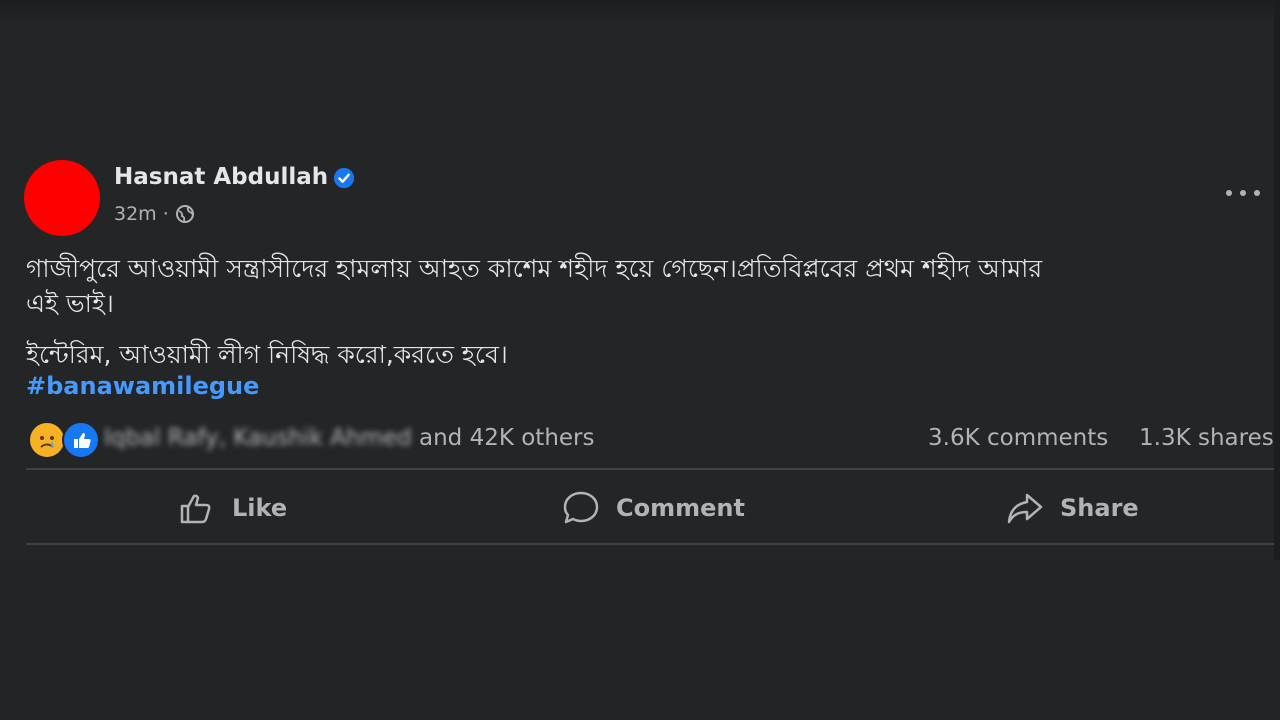  Describe the element at coordinates (184, 214) in the screenshot. I see `globe-icon` at that location.